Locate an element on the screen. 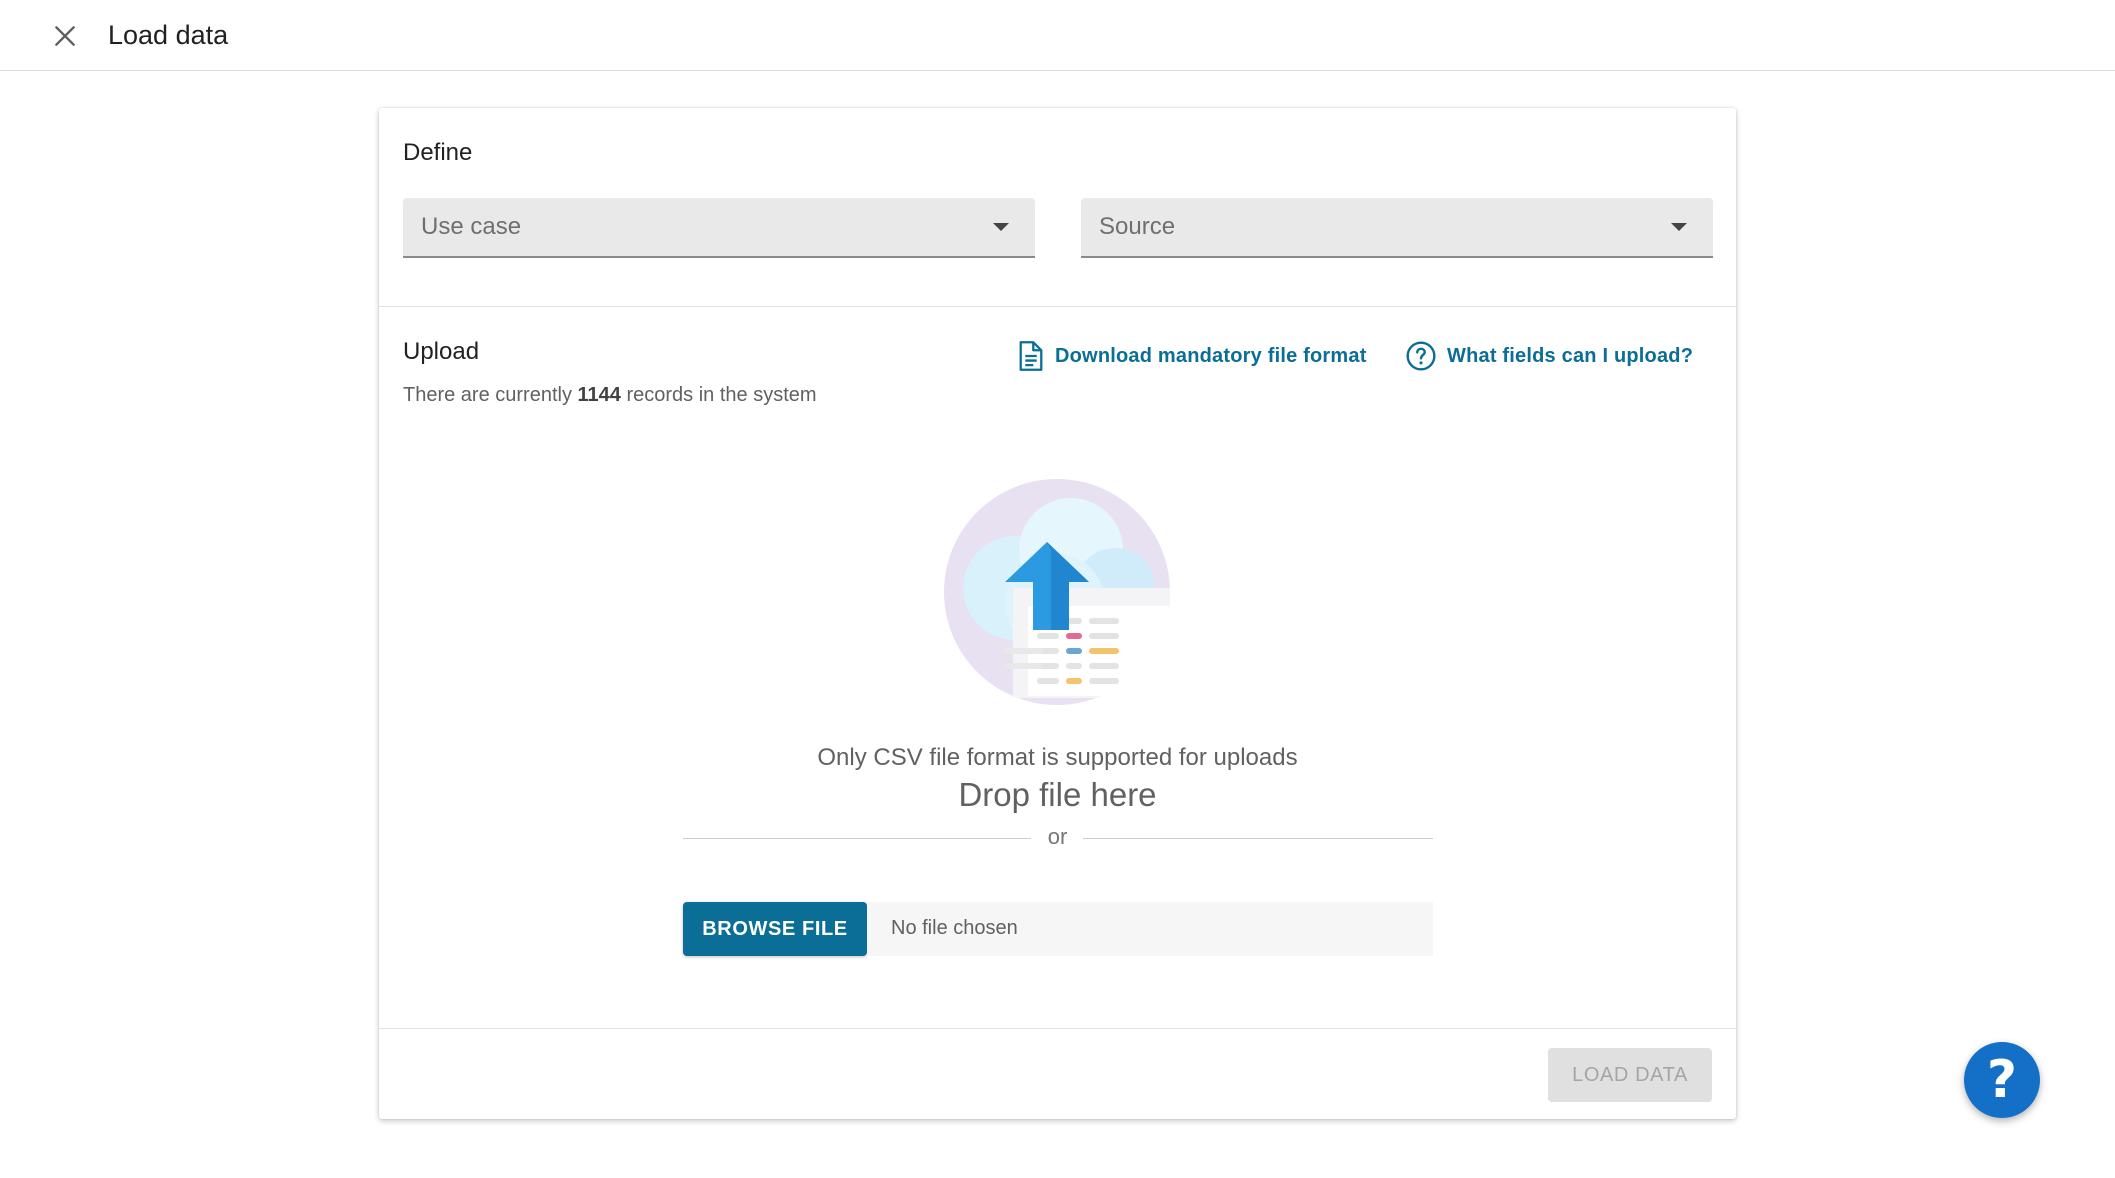 The height and width of the screenshot is (1178, 2115). source-select: Source is located at coordinates (1397, 228).